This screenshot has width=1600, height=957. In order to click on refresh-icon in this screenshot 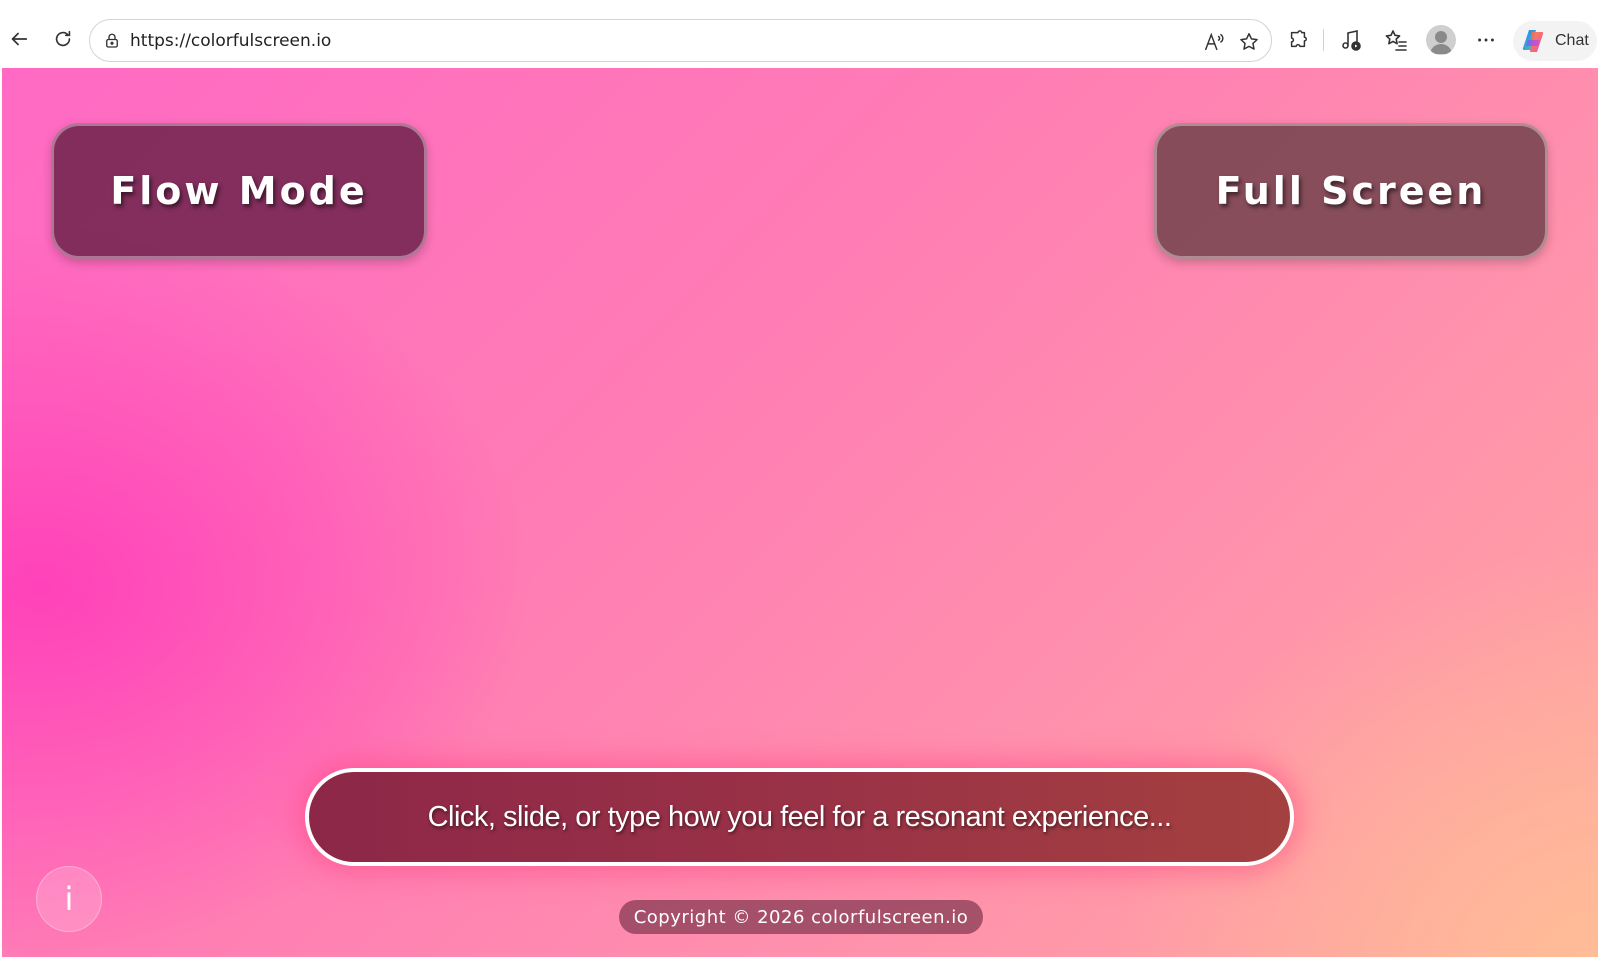, I will do `click(63, 39)`.